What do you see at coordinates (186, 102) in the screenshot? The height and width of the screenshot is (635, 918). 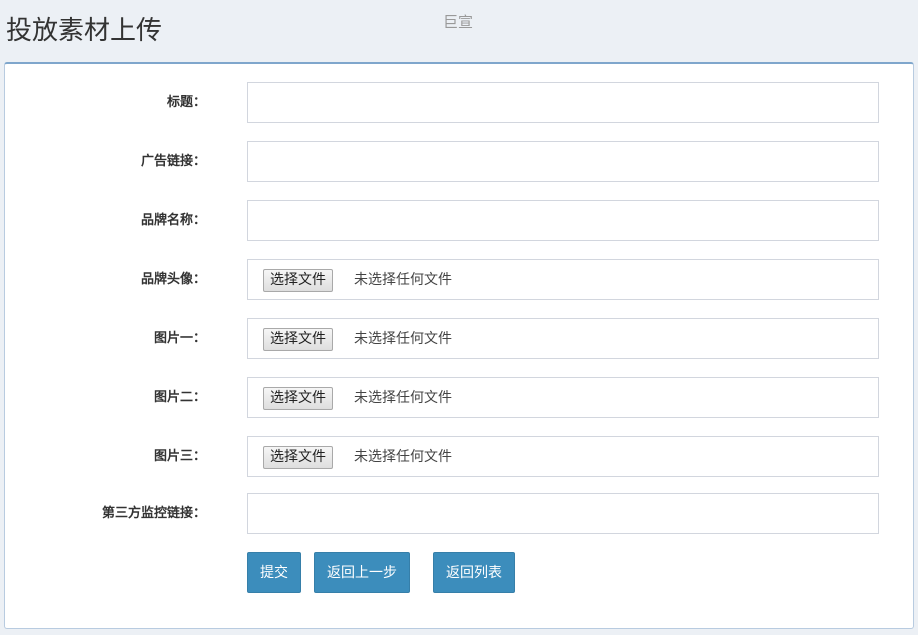 I see `title-label: 标题：` at bounding box center [186, 102].